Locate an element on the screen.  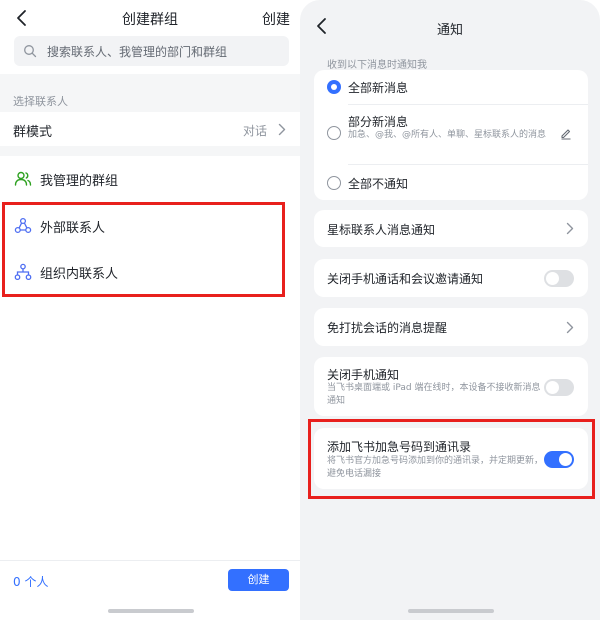
select-contacts-section: 选择联系人 is located at coordinates (150, 98).